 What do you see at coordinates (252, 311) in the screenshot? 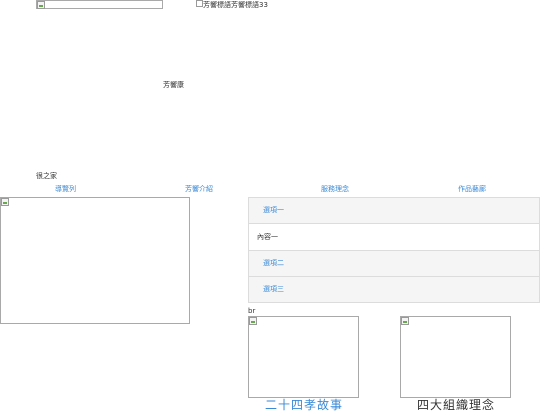
I see `br-text: br` at bounding box center [252, 311].